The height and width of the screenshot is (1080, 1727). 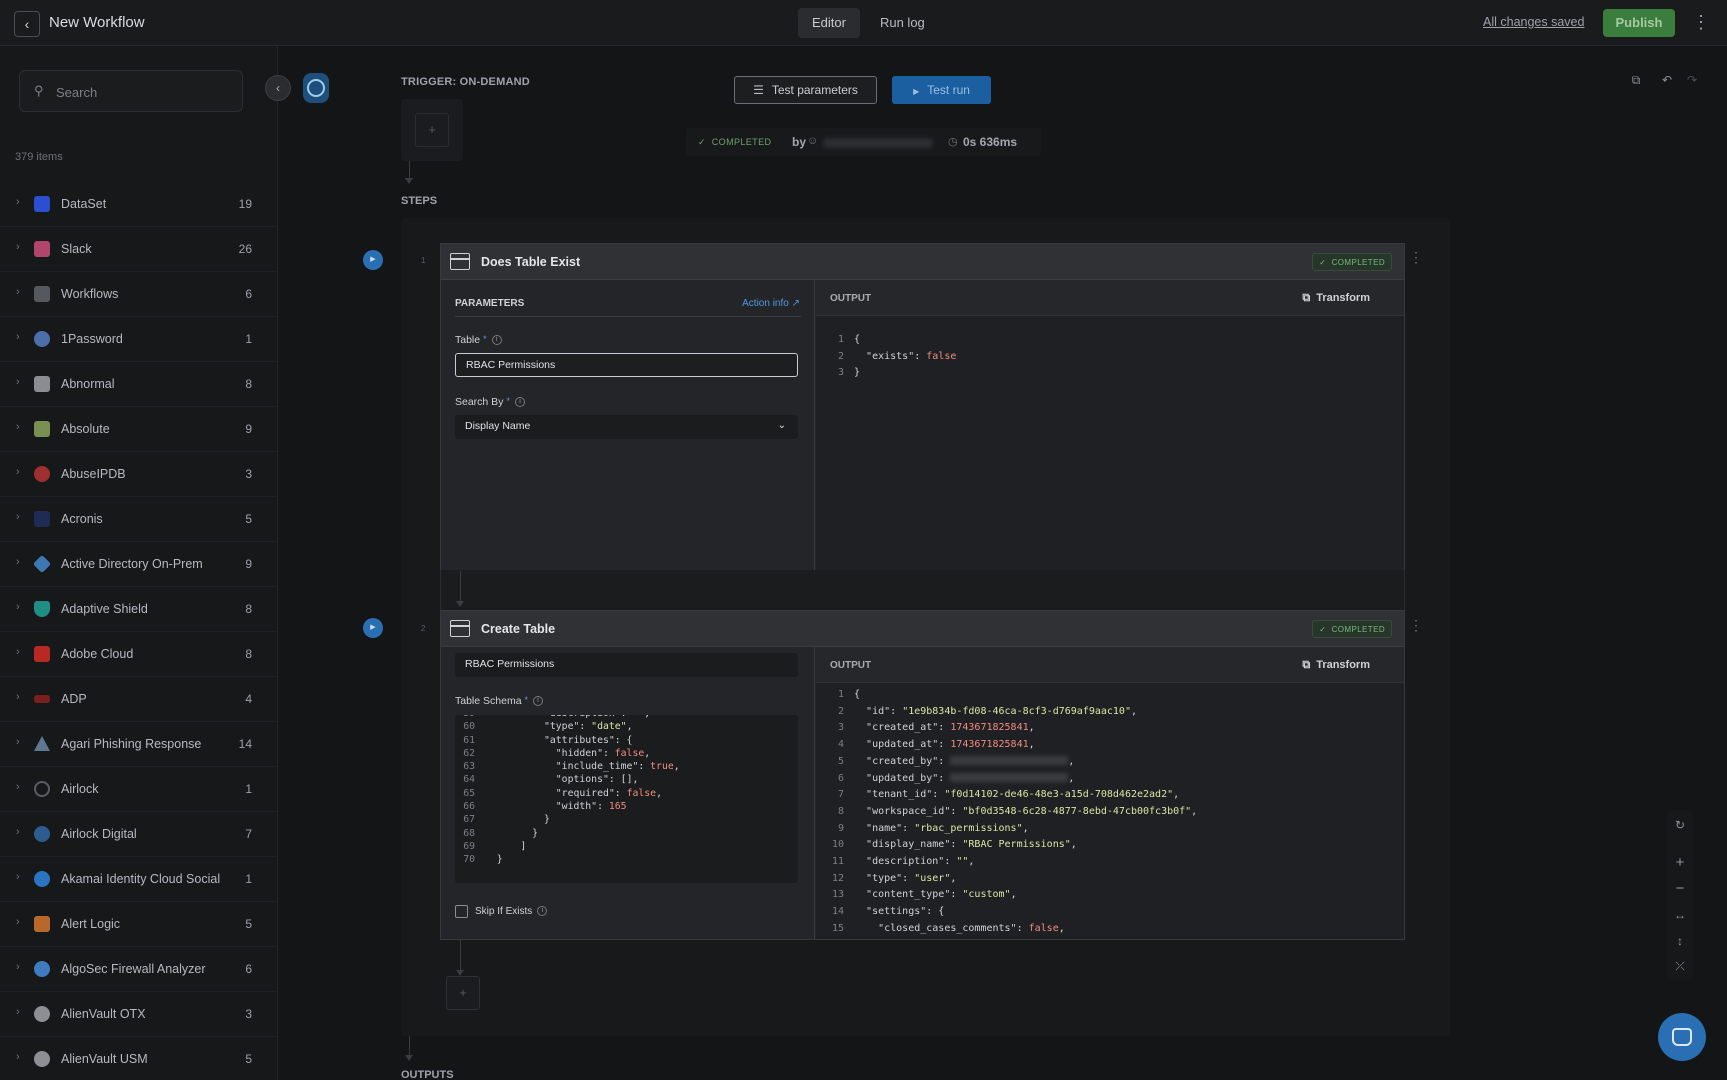 What do you see at coordinates (138, 429) in the screenshot?
I see `sidebar-item-absolute: › Absolute 9` at bounding box center [138, 429].